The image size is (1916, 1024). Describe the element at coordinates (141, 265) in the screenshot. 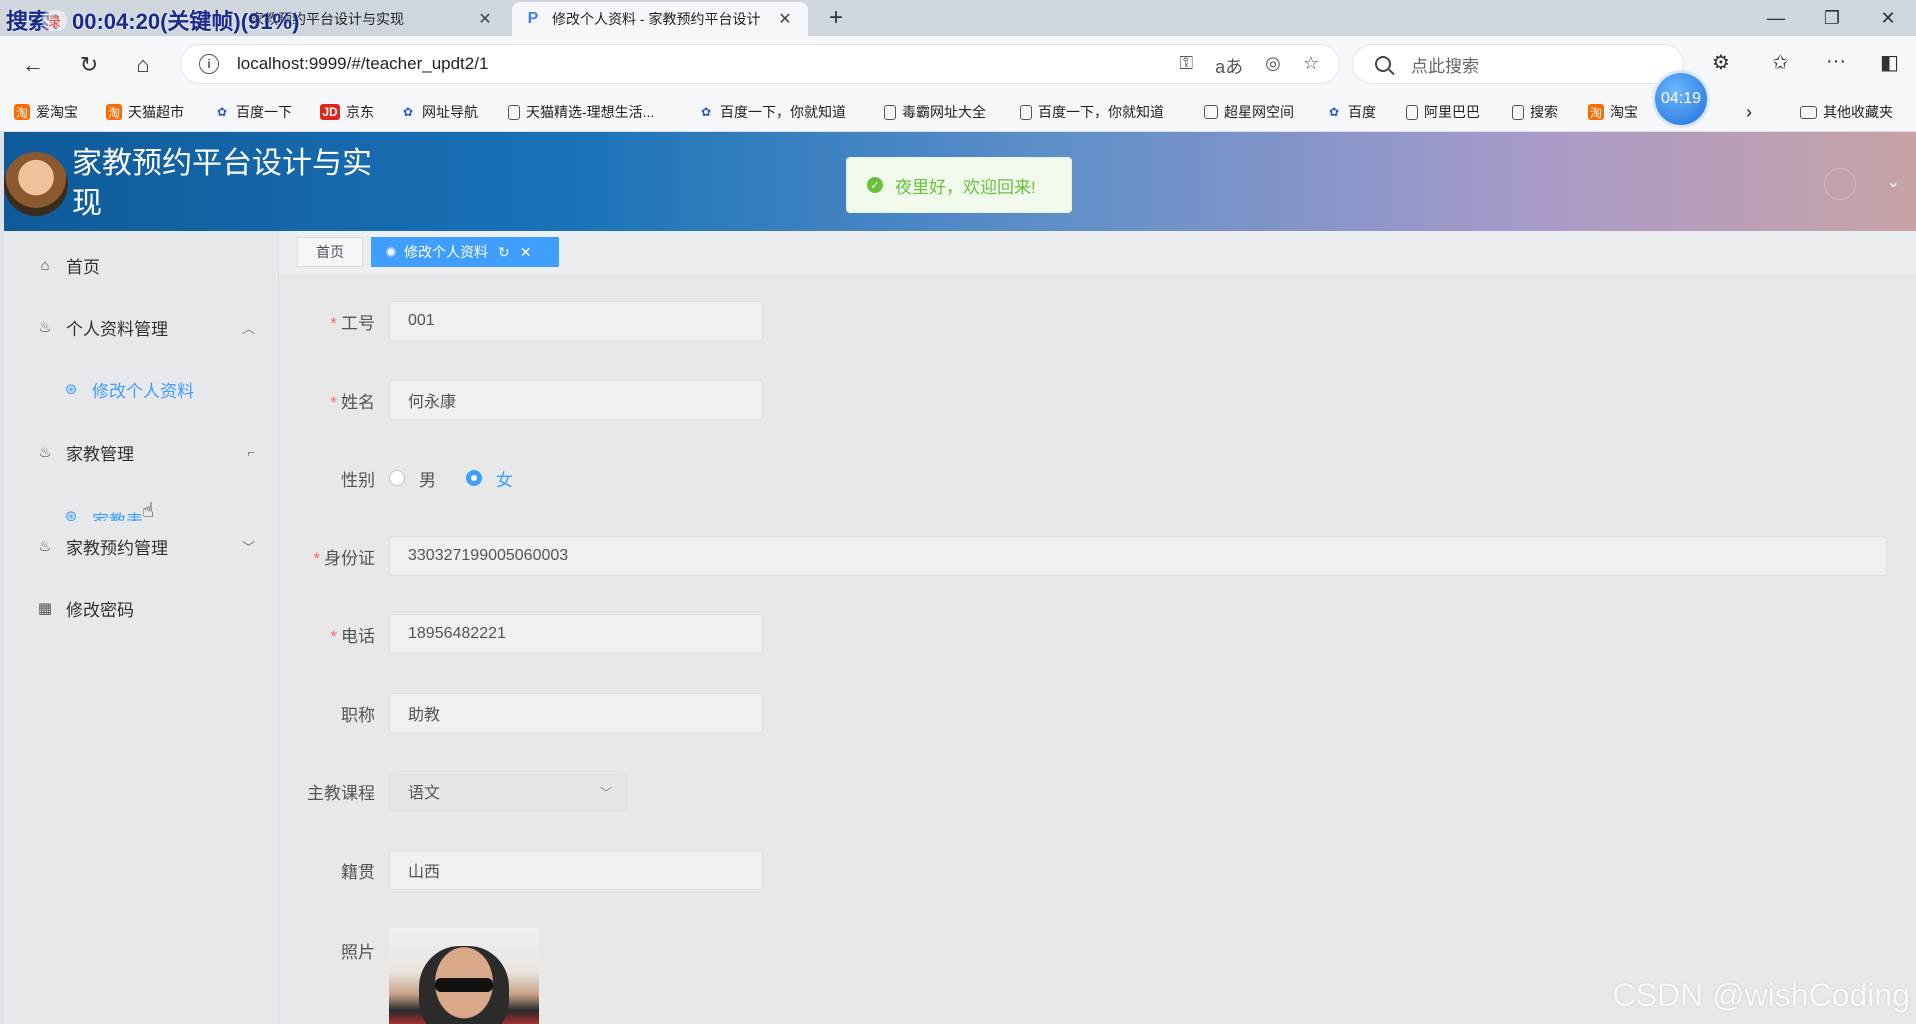

I see `sidebar-item-home: ⌂ 首页` at that location.